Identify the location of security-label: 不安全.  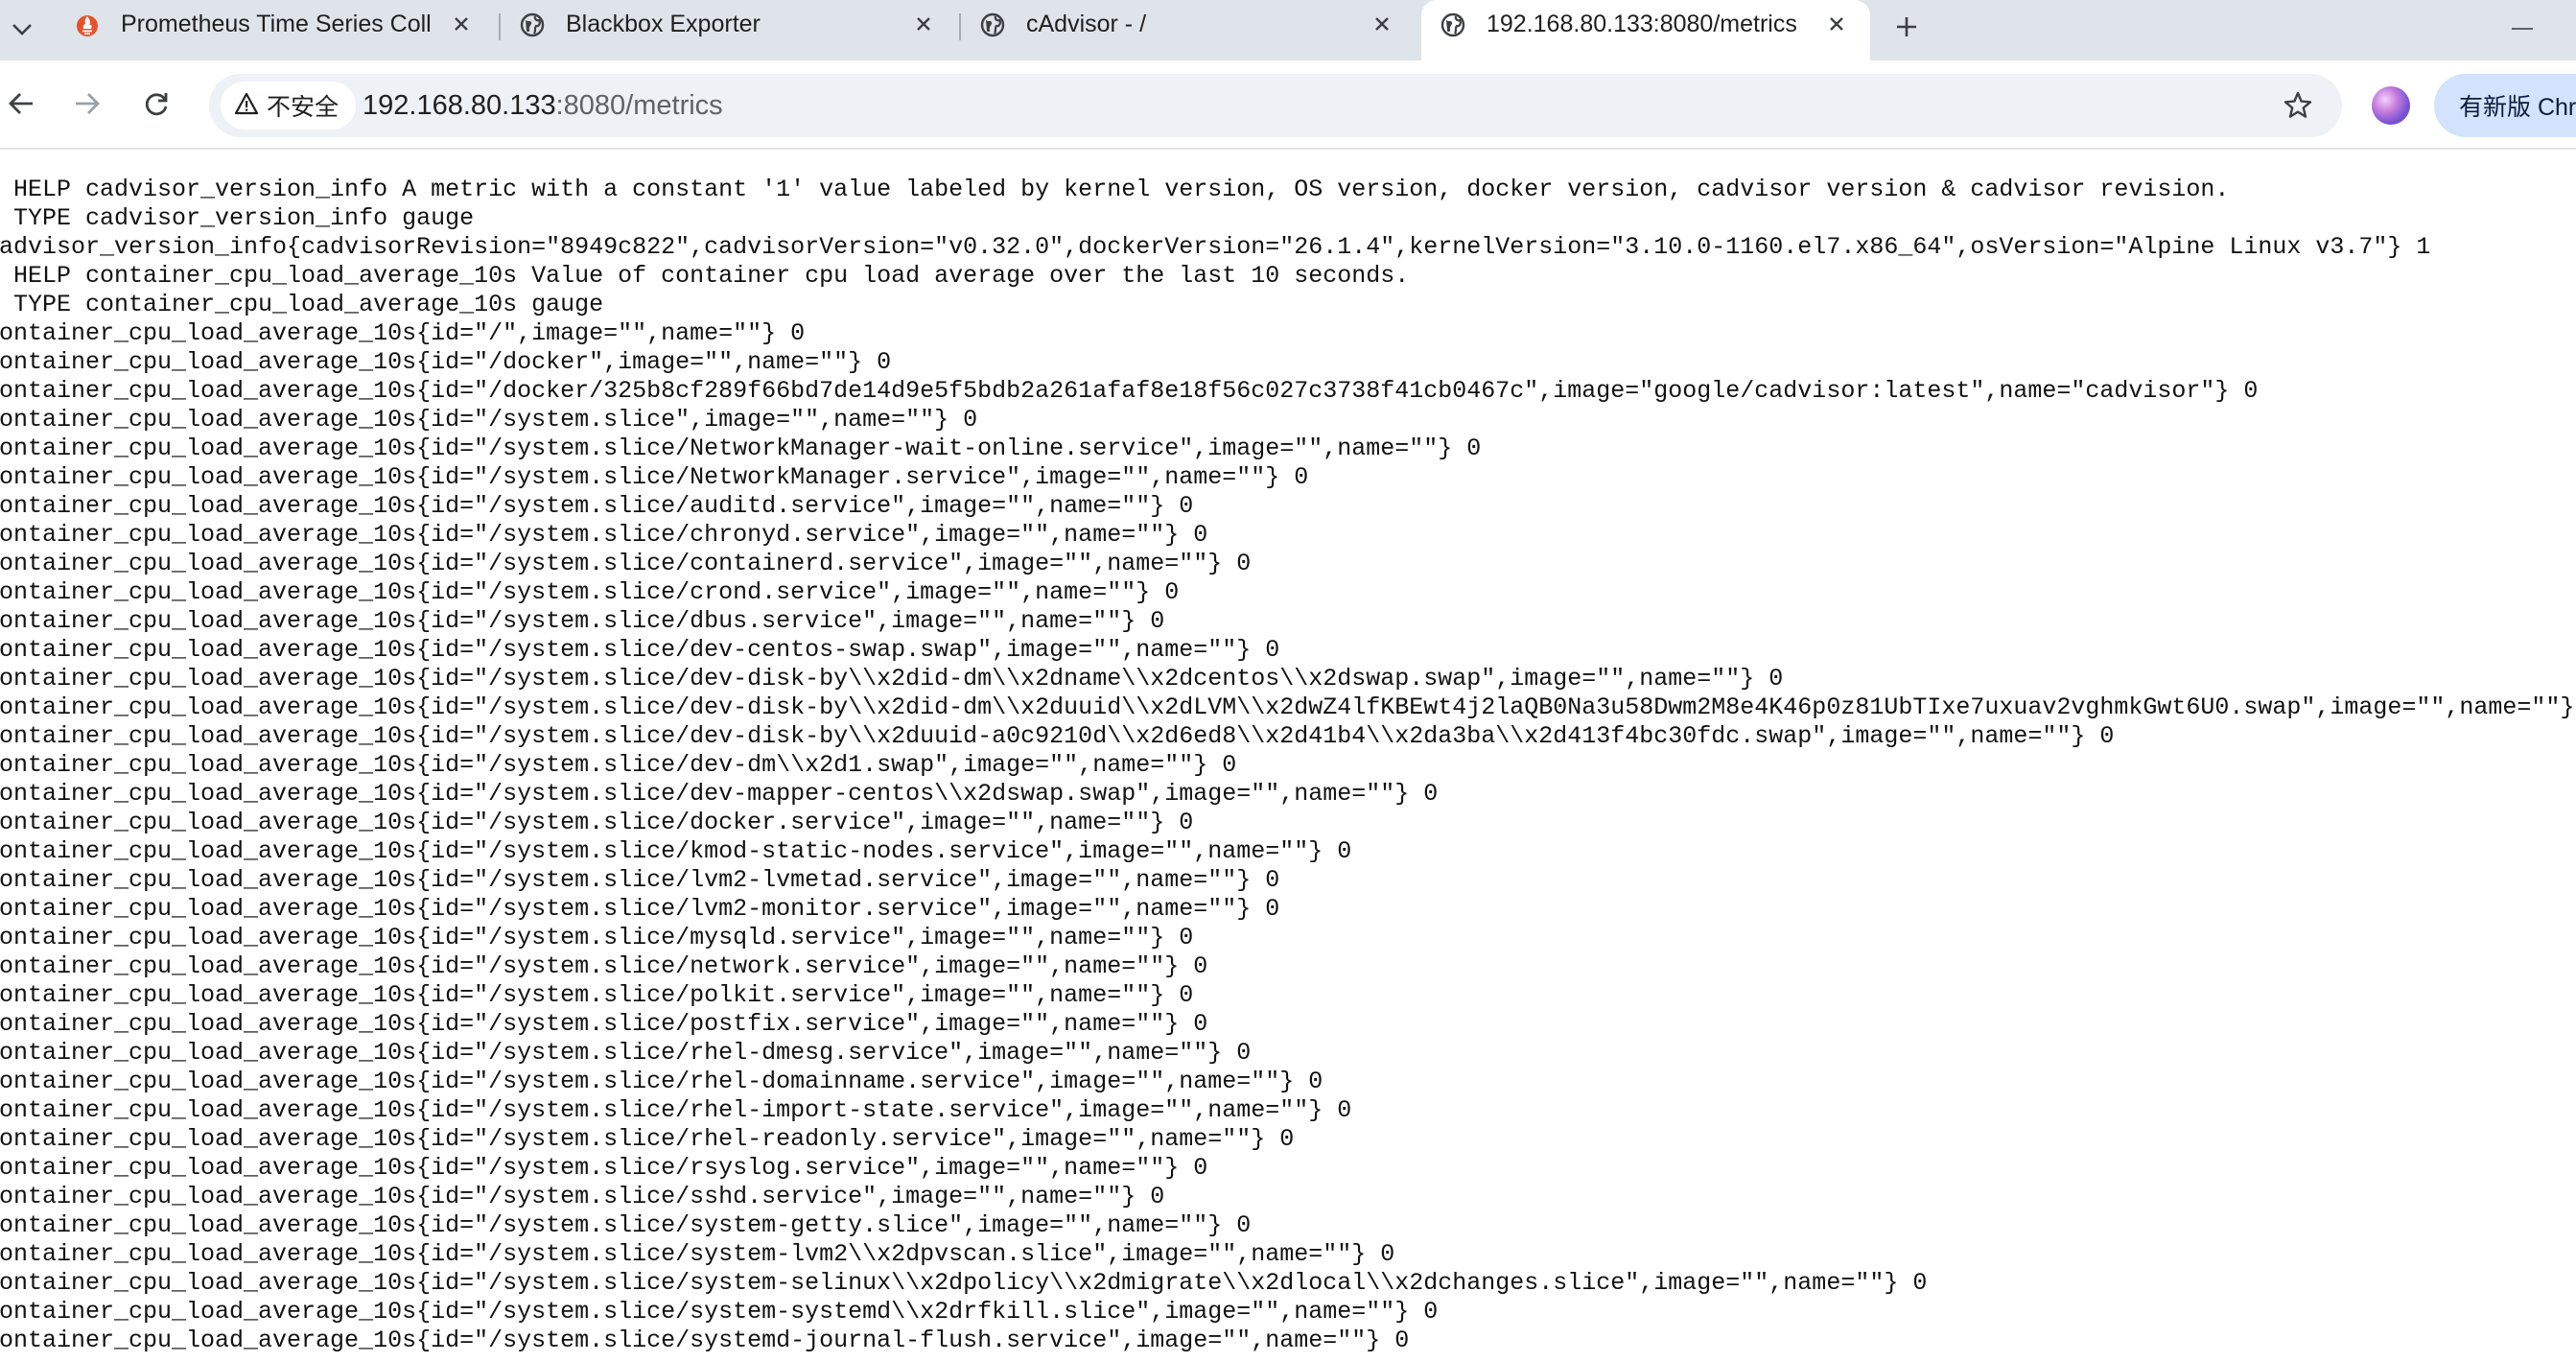
(303, 108).